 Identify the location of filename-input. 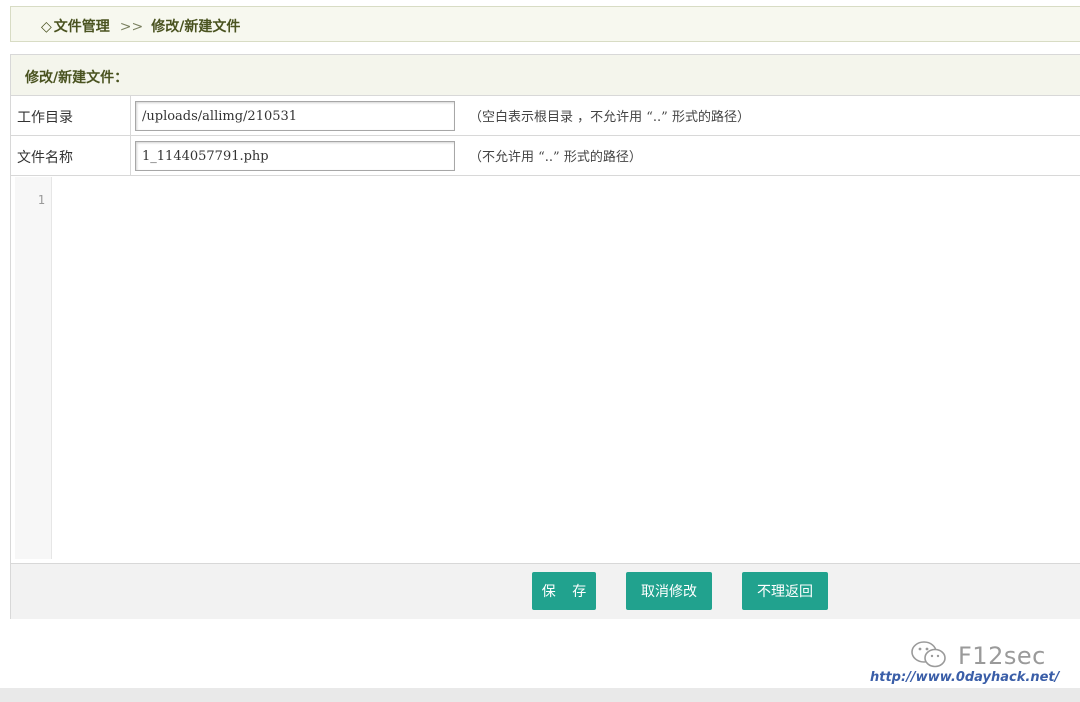
(295, 156).